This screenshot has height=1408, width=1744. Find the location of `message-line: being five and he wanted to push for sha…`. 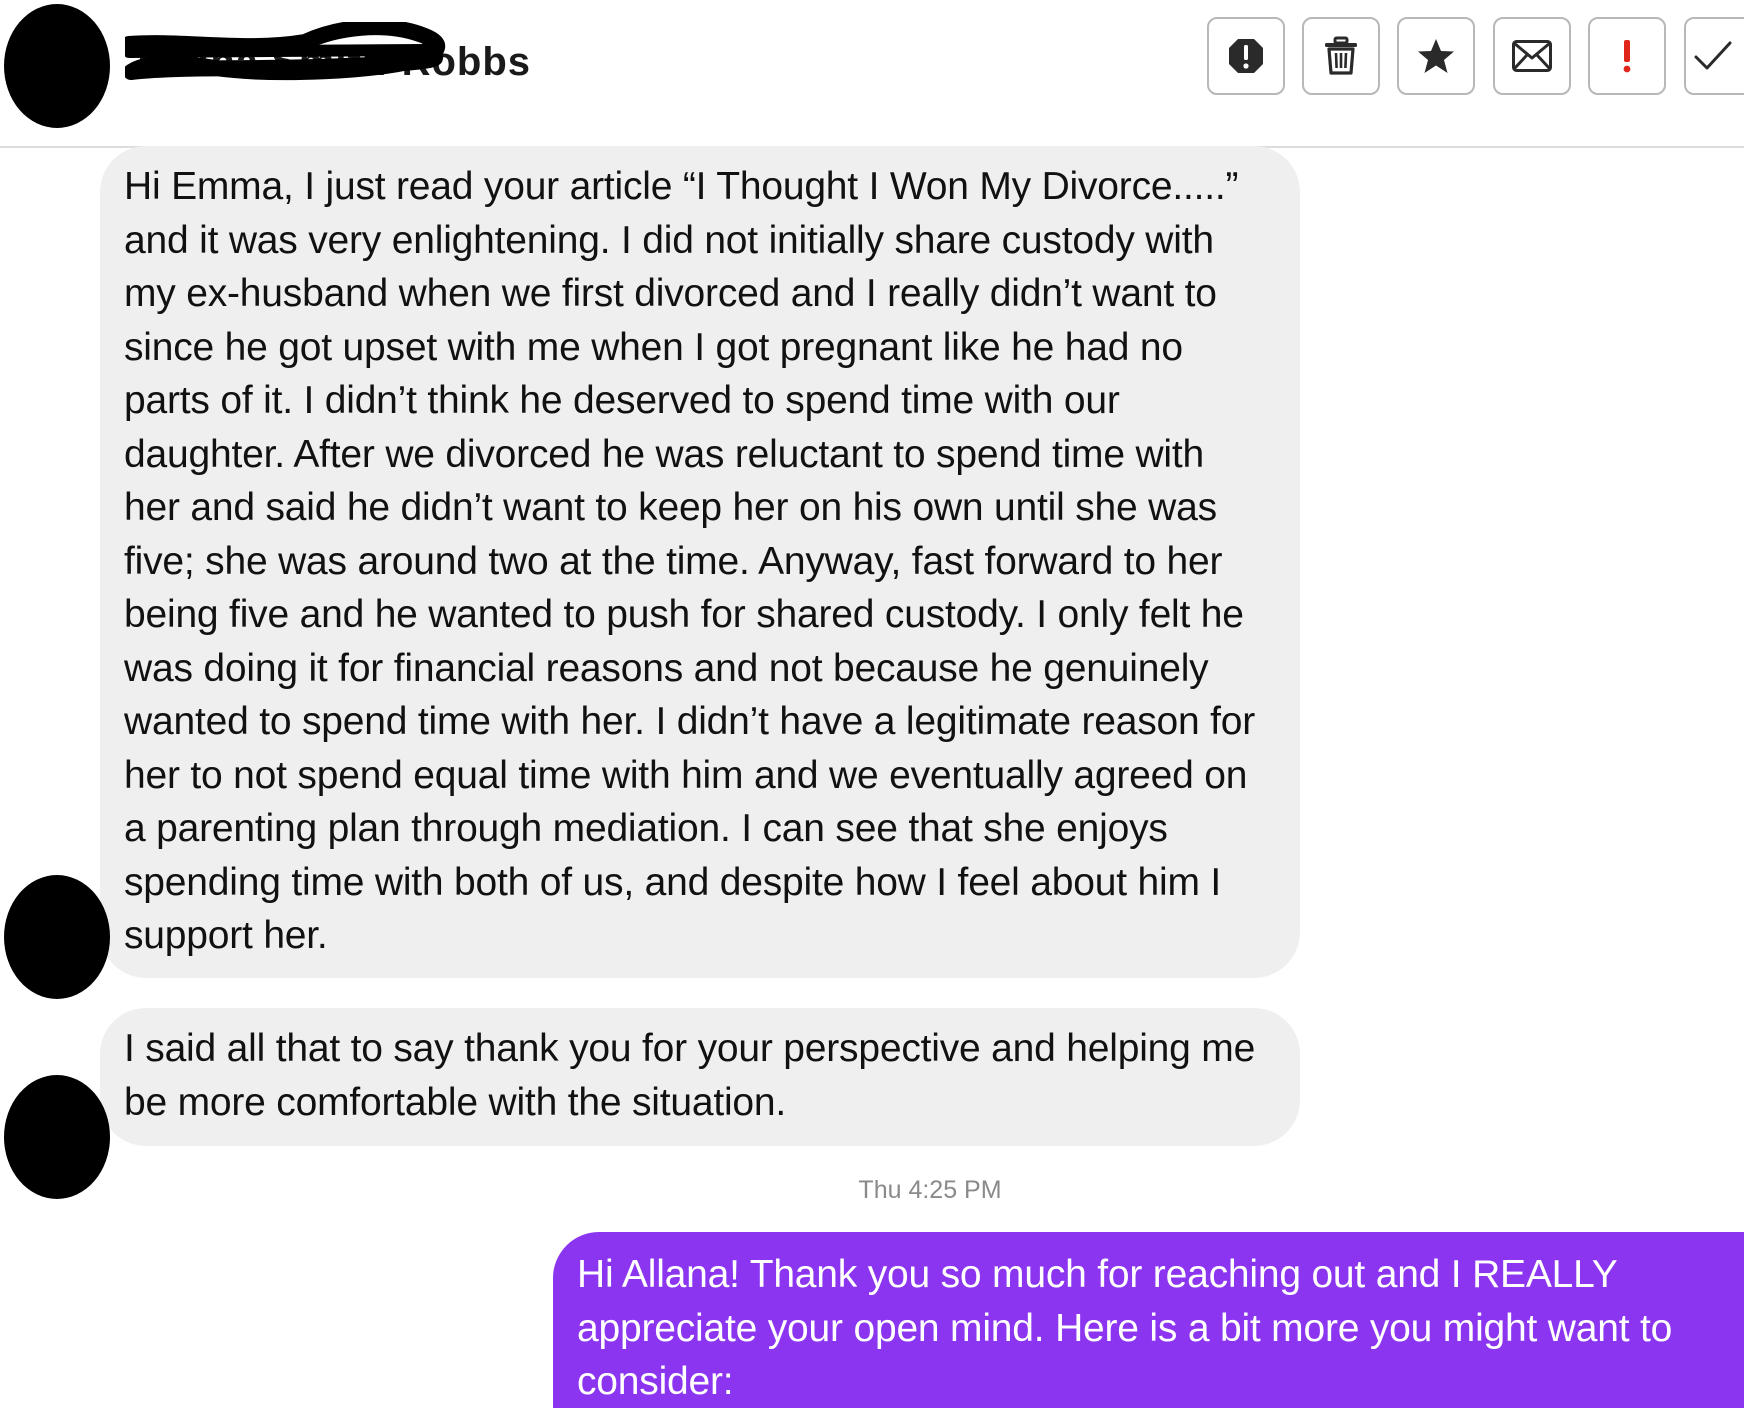

message-line: being five and he wanted to push for sha… is located at coordinates (684, 614).